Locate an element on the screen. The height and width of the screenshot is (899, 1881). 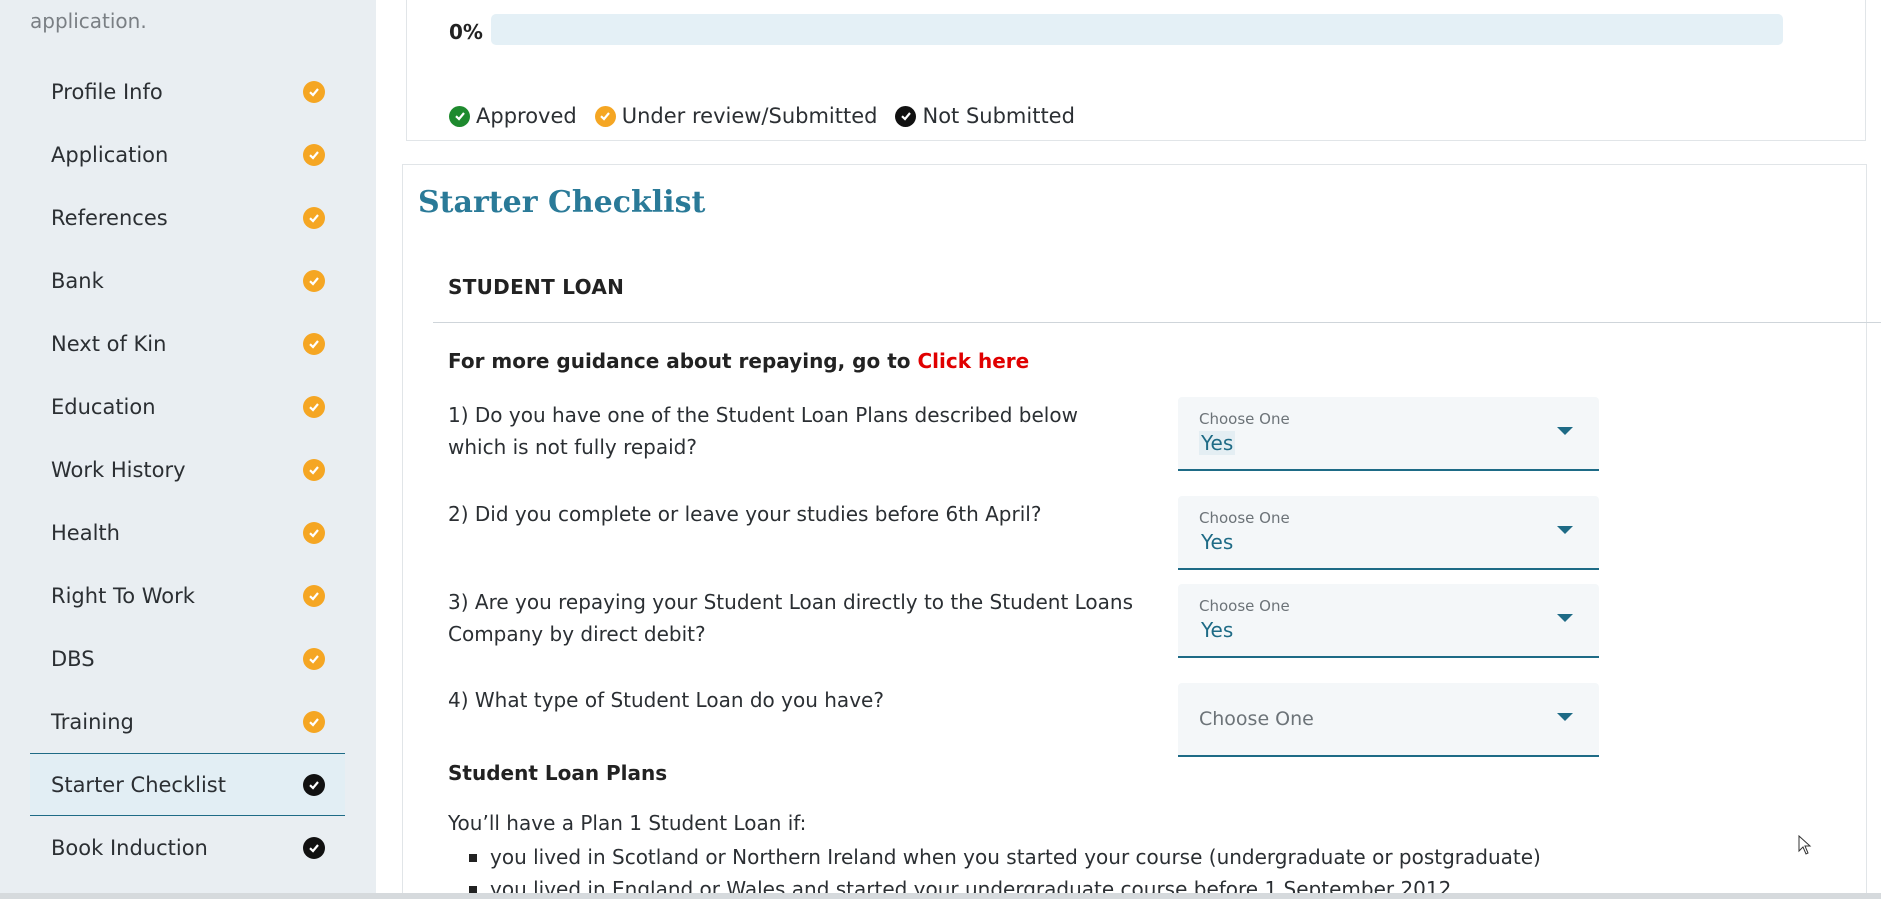
sidebar-item-work-history: Work History is located at coordinates (187, 469).